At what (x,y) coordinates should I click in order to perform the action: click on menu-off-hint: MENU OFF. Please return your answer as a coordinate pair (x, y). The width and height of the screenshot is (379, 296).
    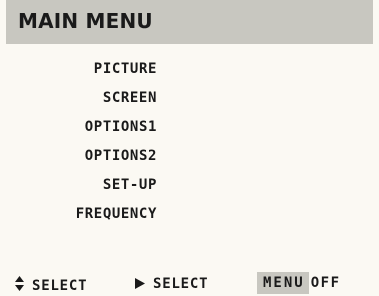
    Looking at the image, I should click on (299, 283).